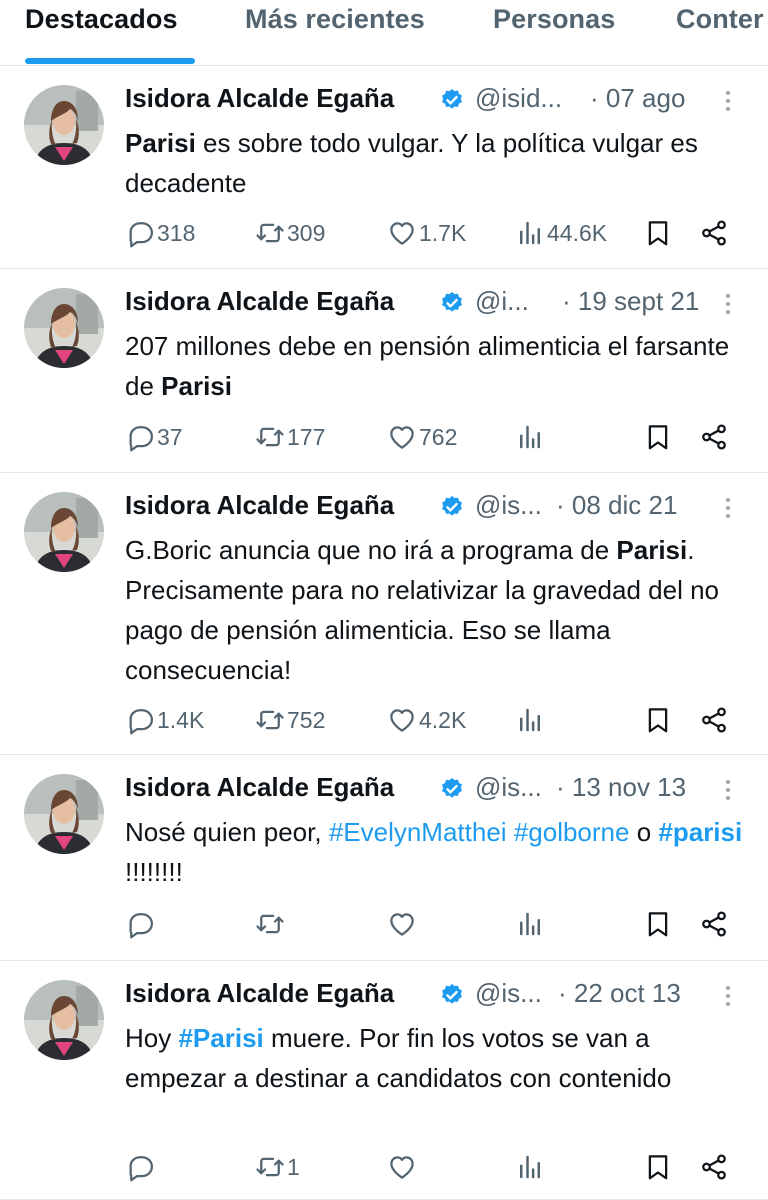 This screenshot has height=1200, width=768. Describe the element at coordinates (425, 789) in the screenshot. I see `tweet-header: Isidora Alcalde Egaña @is... · 13 nov 13` at that location.